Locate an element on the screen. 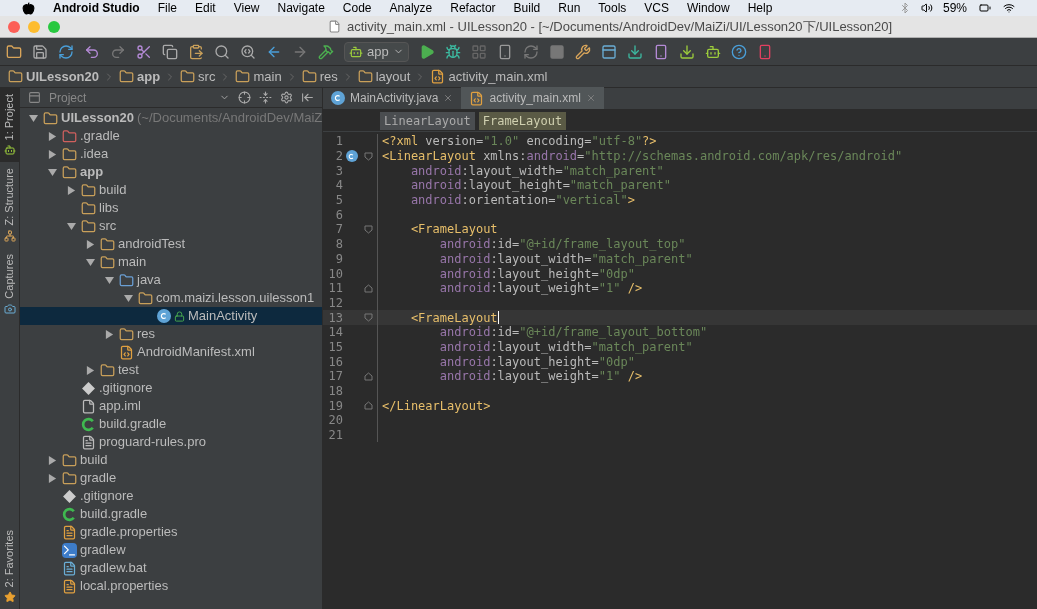 This screenshot has height=609, width=1037. breadcrumb-item: main is located at coordinates (258, 76).